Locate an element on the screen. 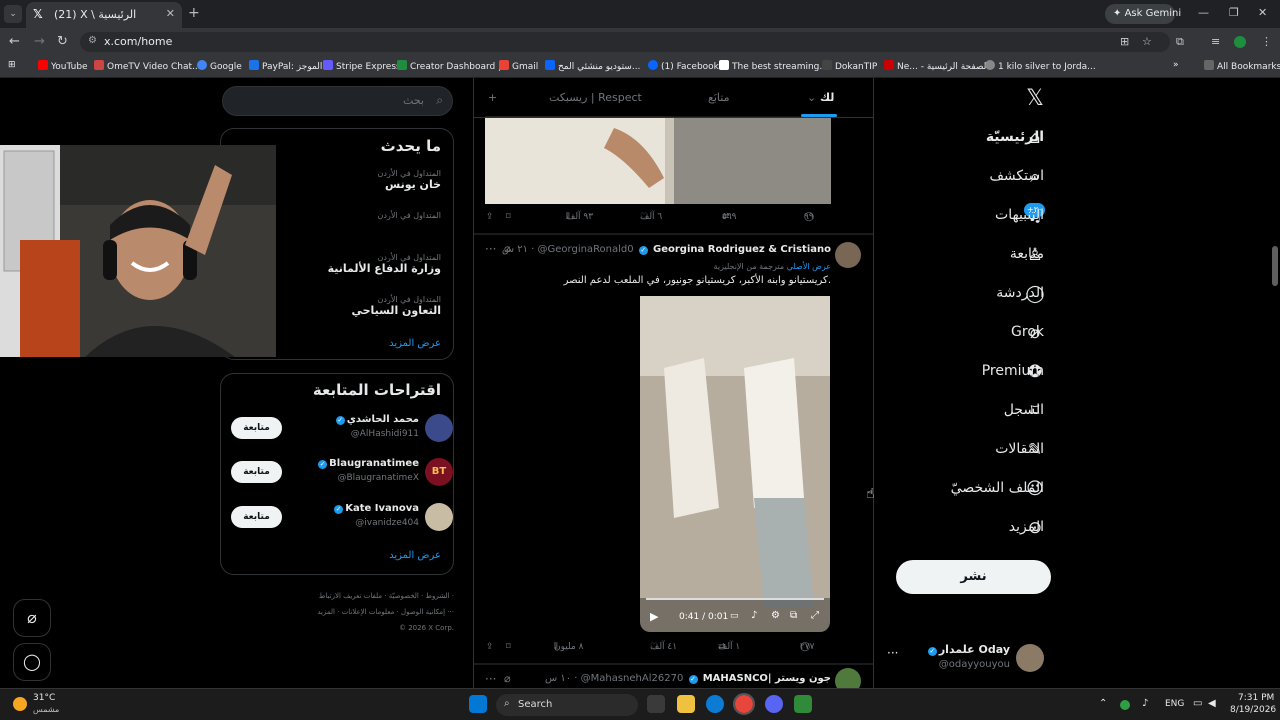 This screenshot has width=1280, height=720. grok-float-button: ⌀ is located at coordinates (32, 618).